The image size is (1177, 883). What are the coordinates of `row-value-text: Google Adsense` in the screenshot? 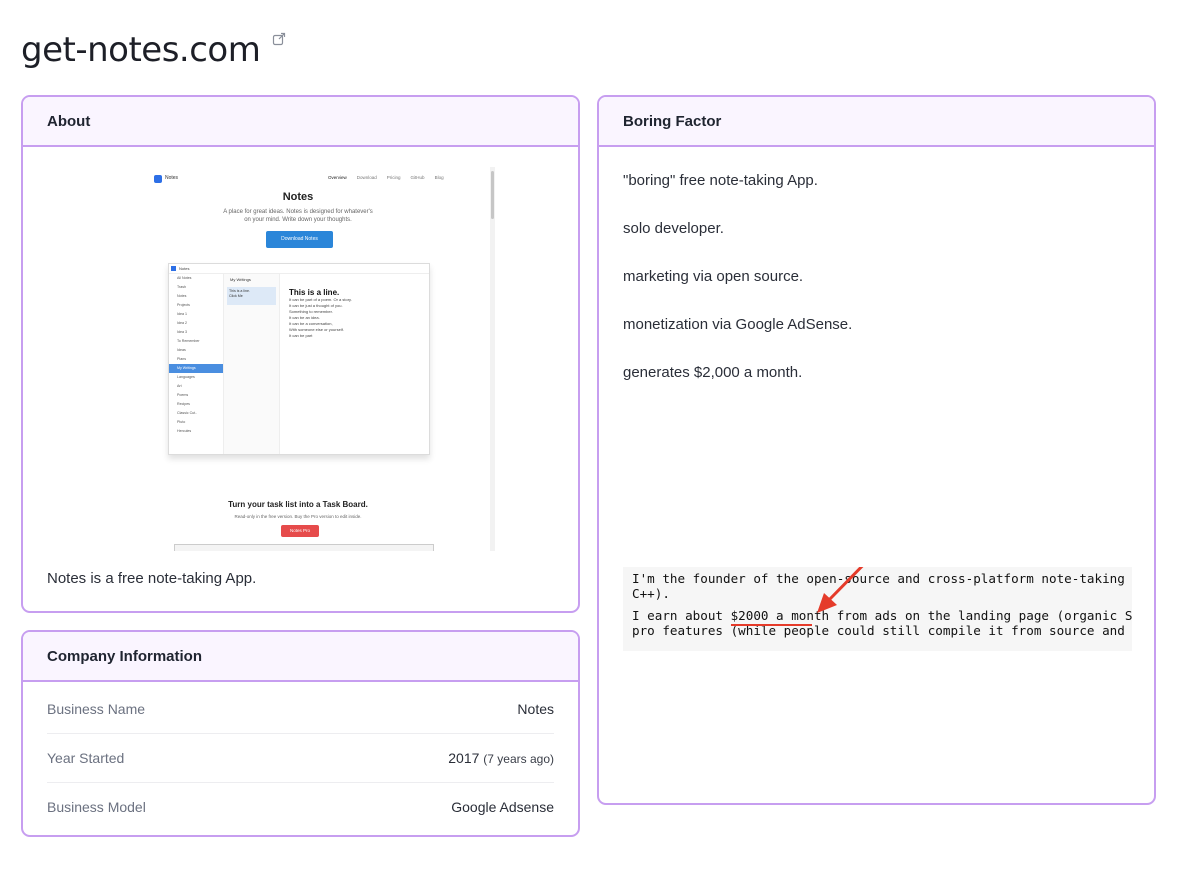 It's located at (502, 806).